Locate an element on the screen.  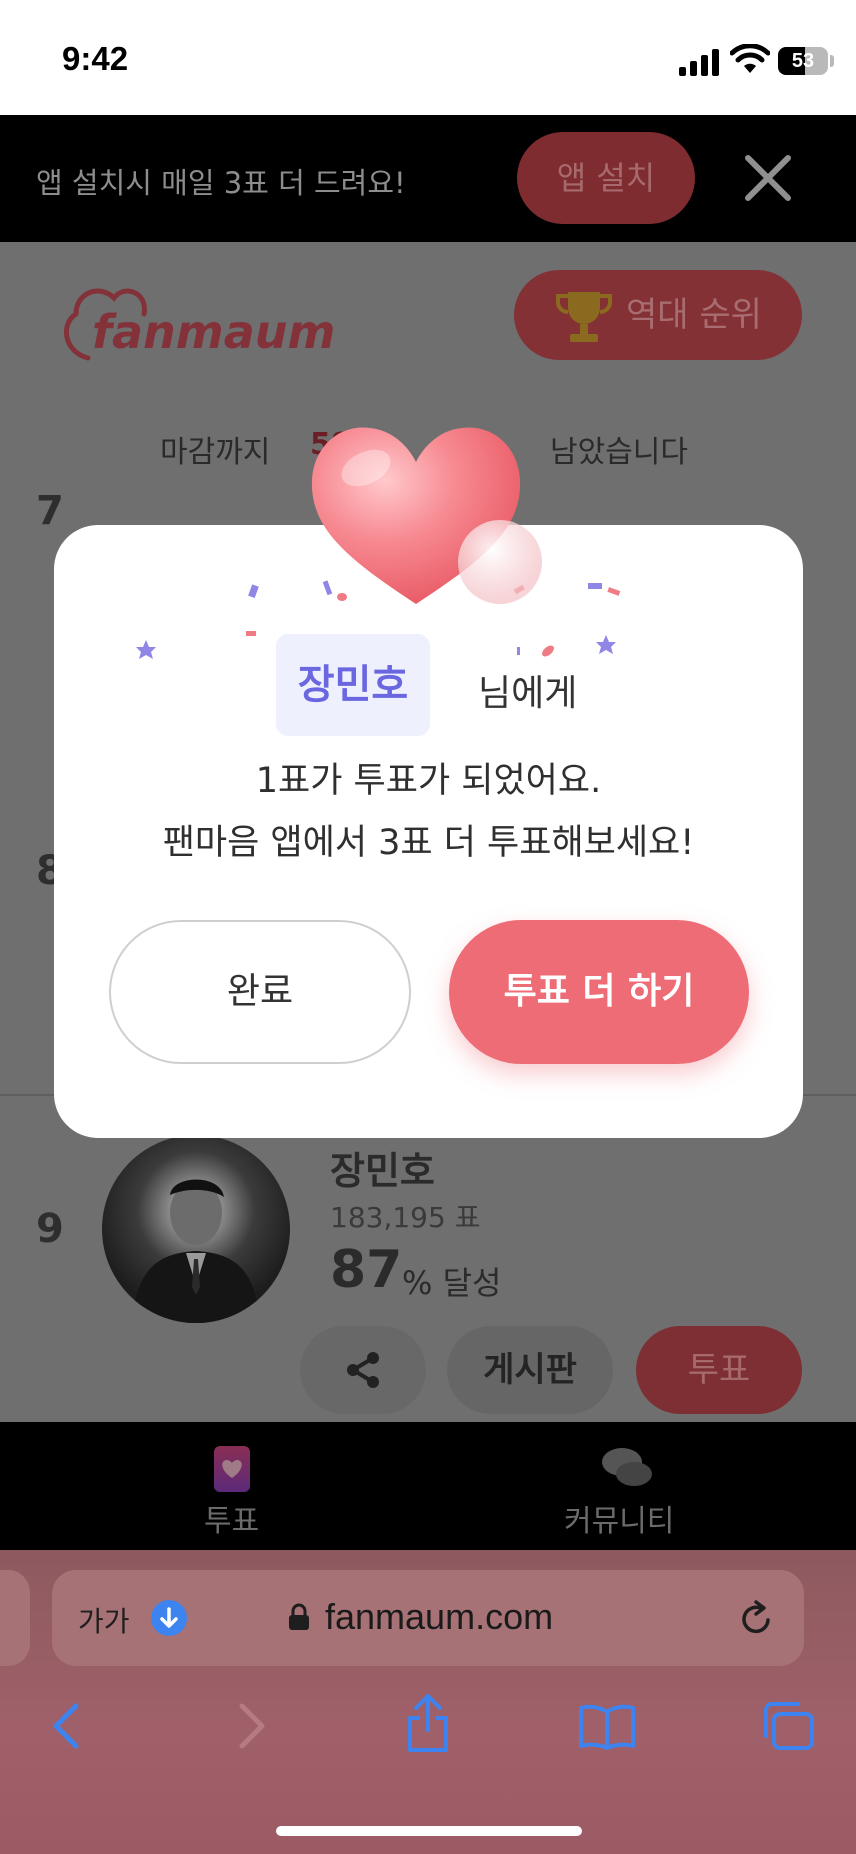
bottom-tab-bar is located at coordinates (428, 1486).